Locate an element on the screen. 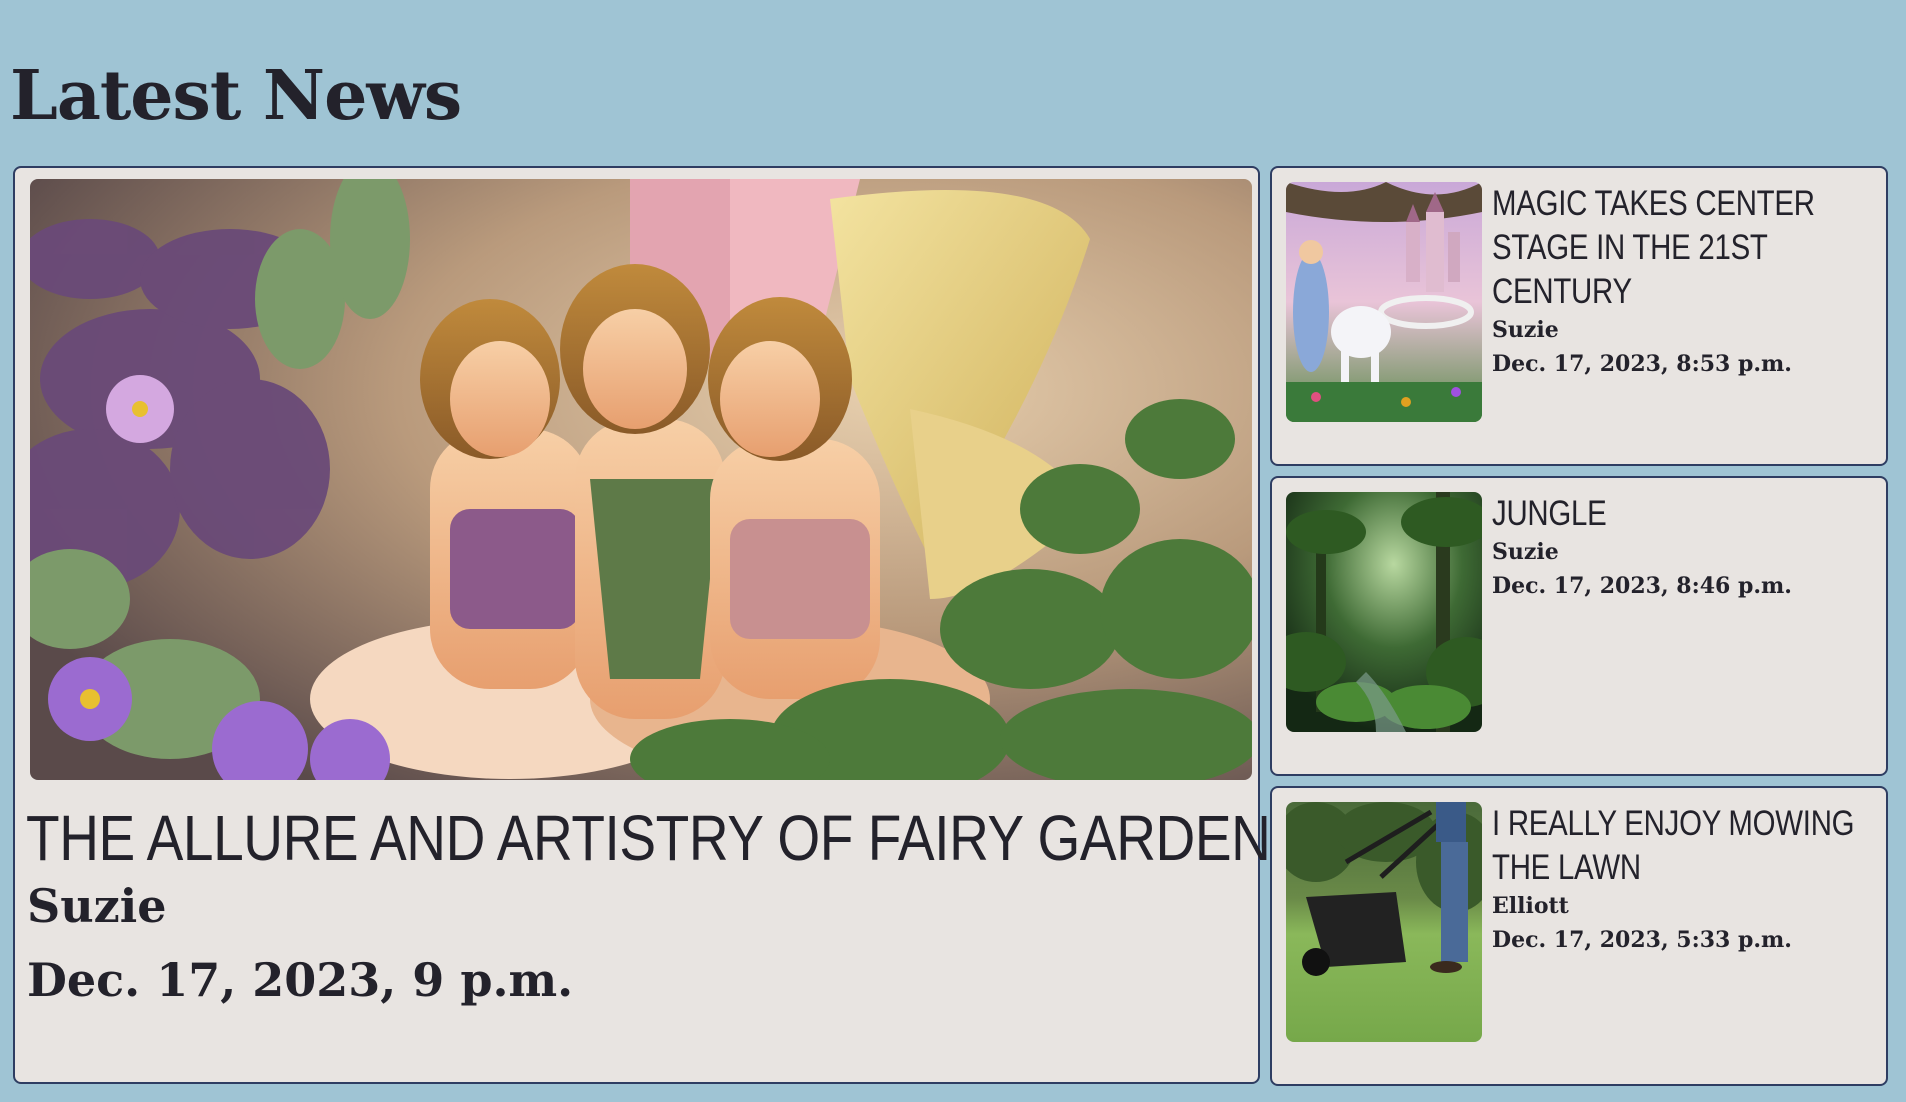 The image size is (1906, 1102). featured-article-date: Dec. 17, 2023, 9 p.m. is located at coordinates (300, 980).